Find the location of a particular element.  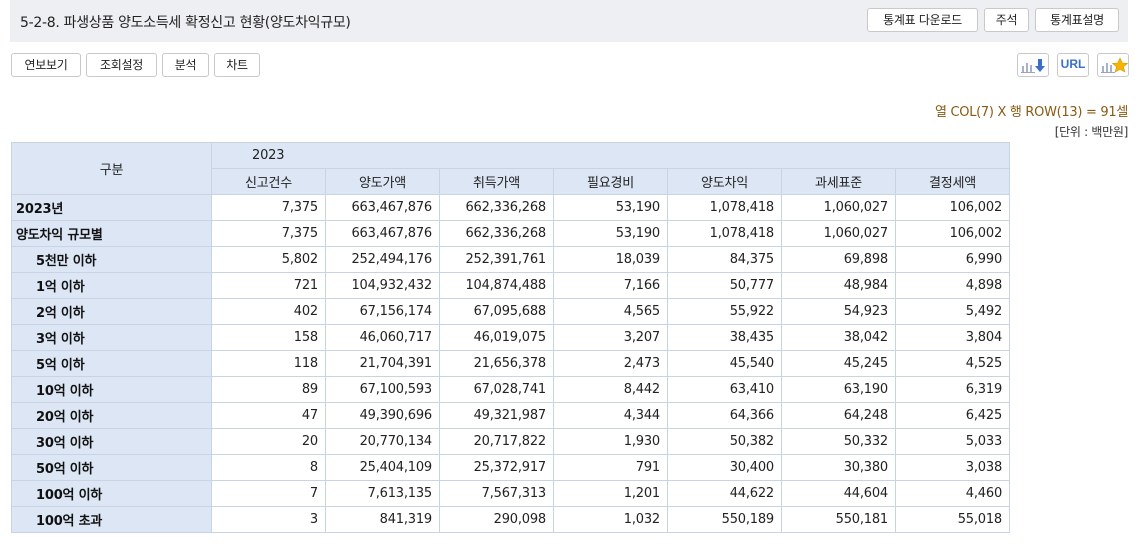

table-cell: 69,898 is located at coordinates (838, 259).